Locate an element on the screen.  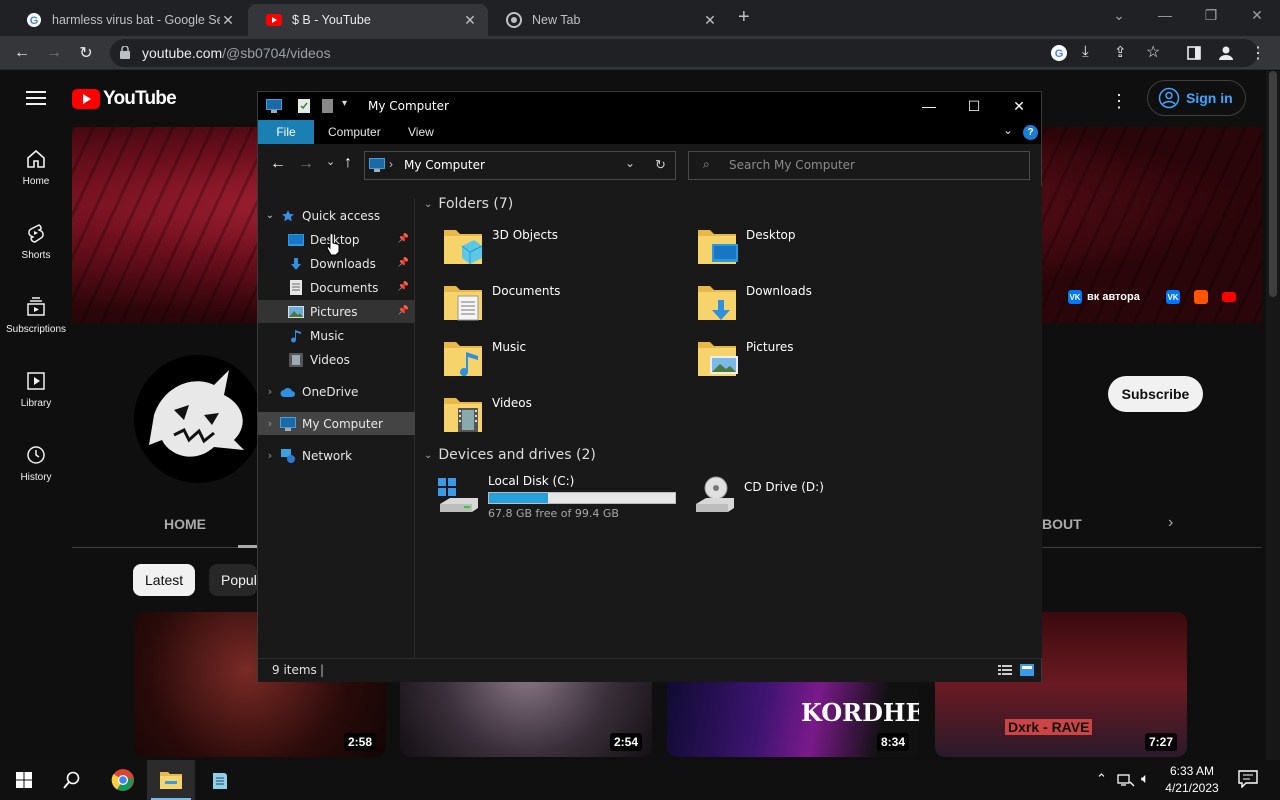
tiles-view-icon is located at coordinates (1027, 671).